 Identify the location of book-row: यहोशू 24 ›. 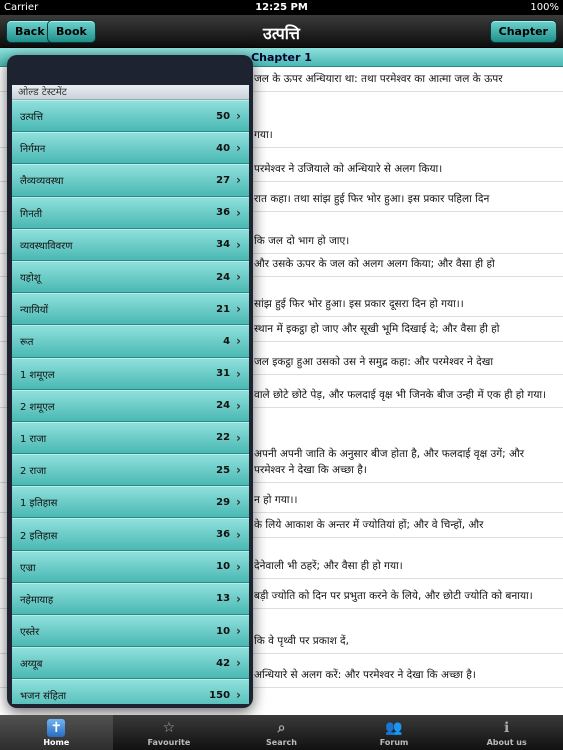
(130, 277).